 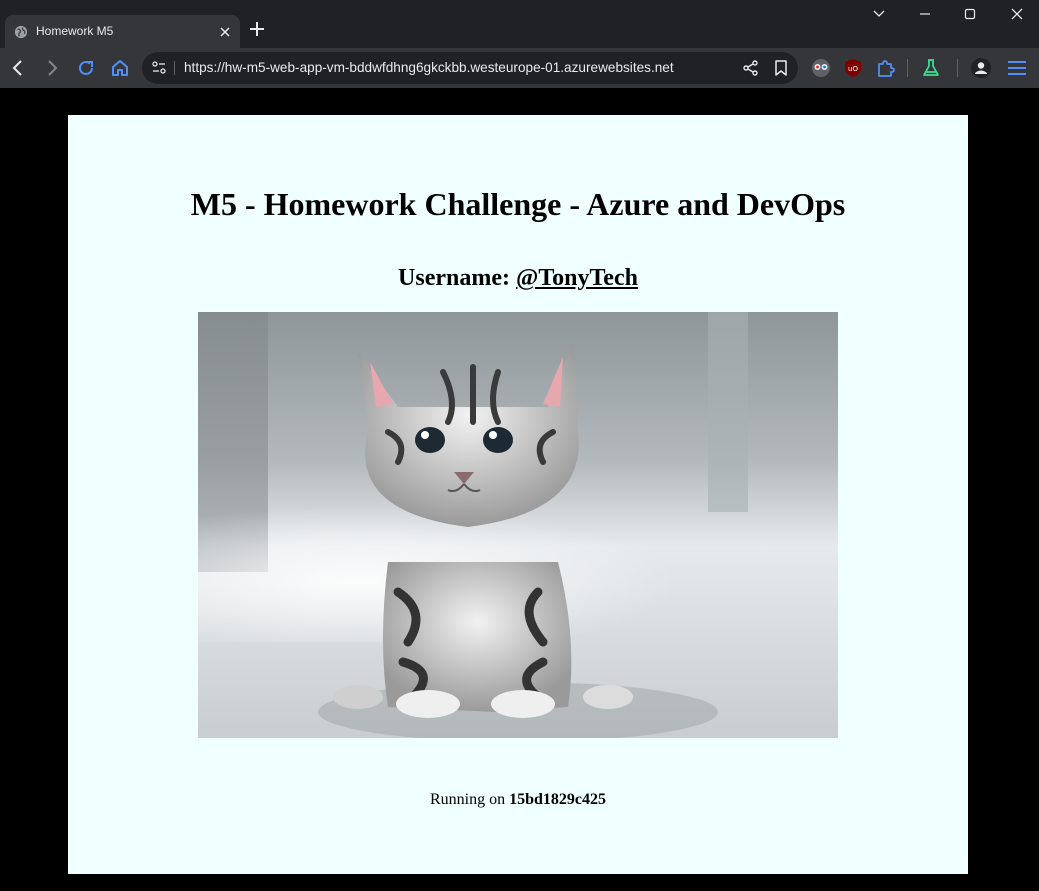 What do you see at coordinates (981, 68) in the screenshot?
I see `profile-icon` at bounding box center [981, 68].